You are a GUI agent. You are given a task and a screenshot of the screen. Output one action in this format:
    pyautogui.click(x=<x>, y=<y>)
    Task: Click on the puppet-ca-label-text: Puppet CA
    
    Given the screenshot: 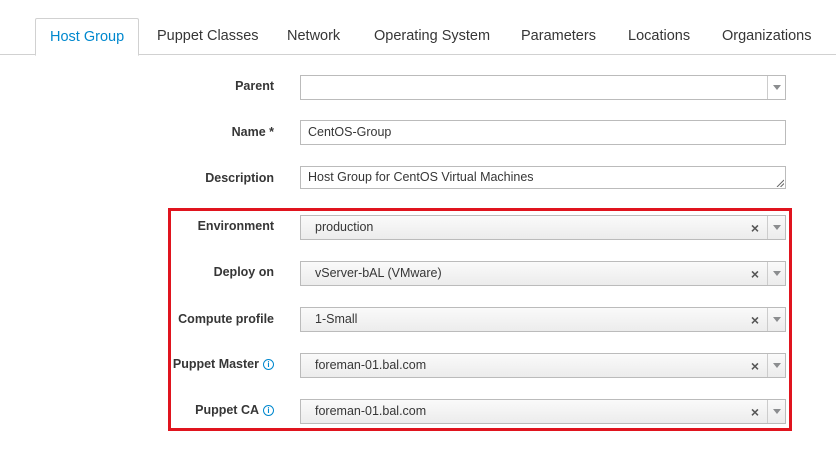 What is the action you would take?
    pyautogui.click(x=227, y=410)
    